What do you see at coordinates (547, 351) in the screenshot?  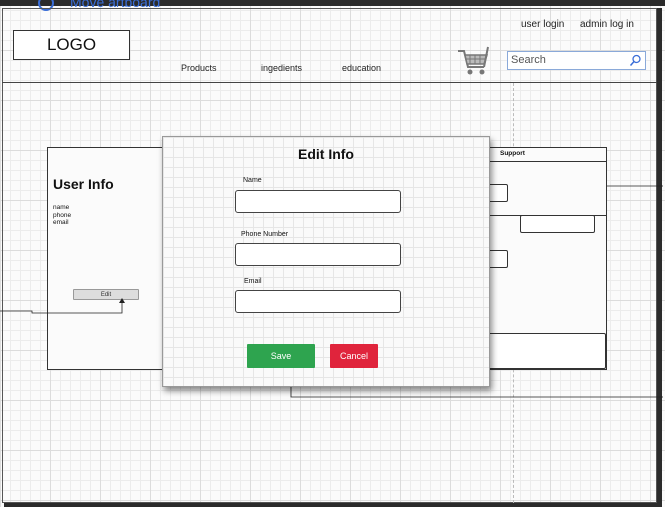 I see `support-message-field` at bounding box center [547, 351].